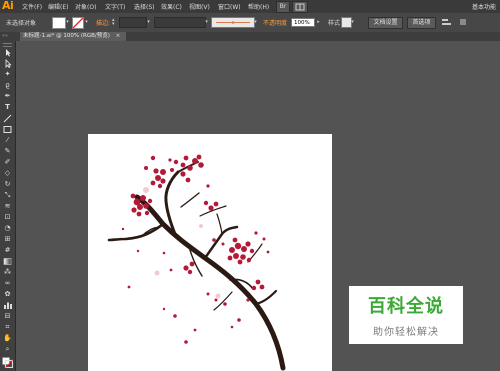  What do you see at coordinates (21, 23) in the screenshot?
I see `selection-status: 未选择对象` at bounding box center [21, 23].